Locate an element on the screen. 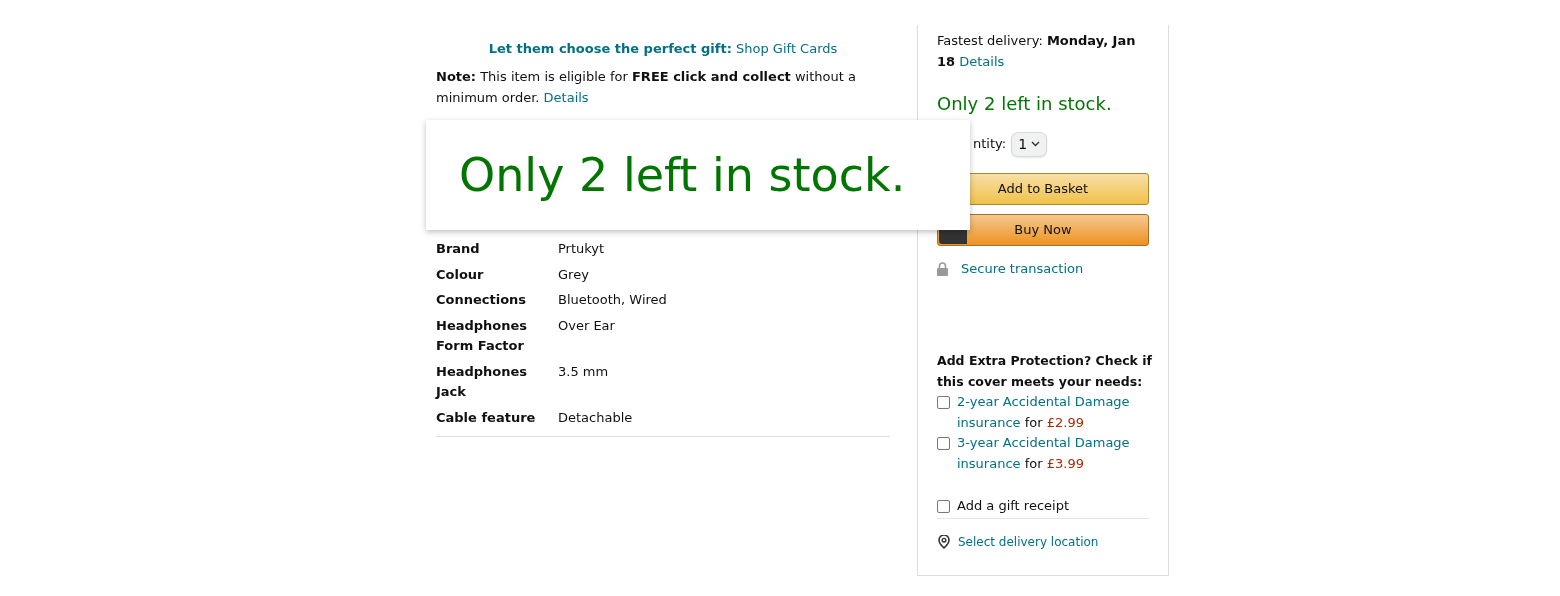 Image resolution: width=1560 pixels, height=596 pixels. delivery-text: Fastest delivery: Monday, Jan 18 Details is located at coordinates (1037, 51).